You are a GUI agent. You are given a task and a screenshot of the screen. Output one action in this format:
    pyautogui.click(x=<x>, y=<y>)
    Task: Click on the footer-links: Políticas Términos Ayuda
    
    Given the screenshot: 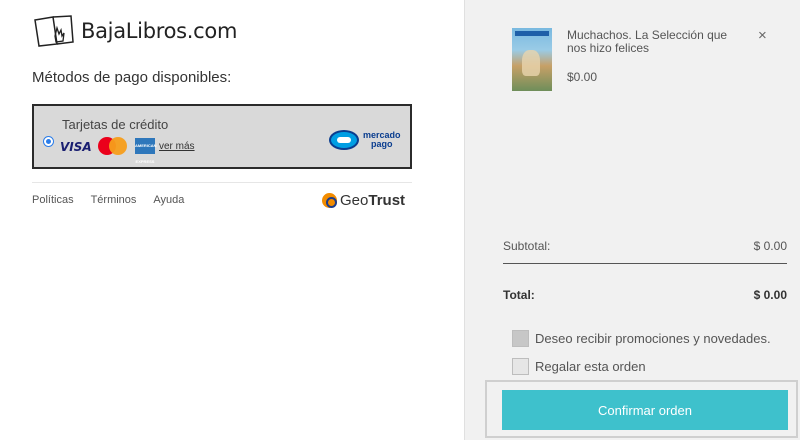 What is the action you would take?
    pyautogui.click(x=116, y=200)
    